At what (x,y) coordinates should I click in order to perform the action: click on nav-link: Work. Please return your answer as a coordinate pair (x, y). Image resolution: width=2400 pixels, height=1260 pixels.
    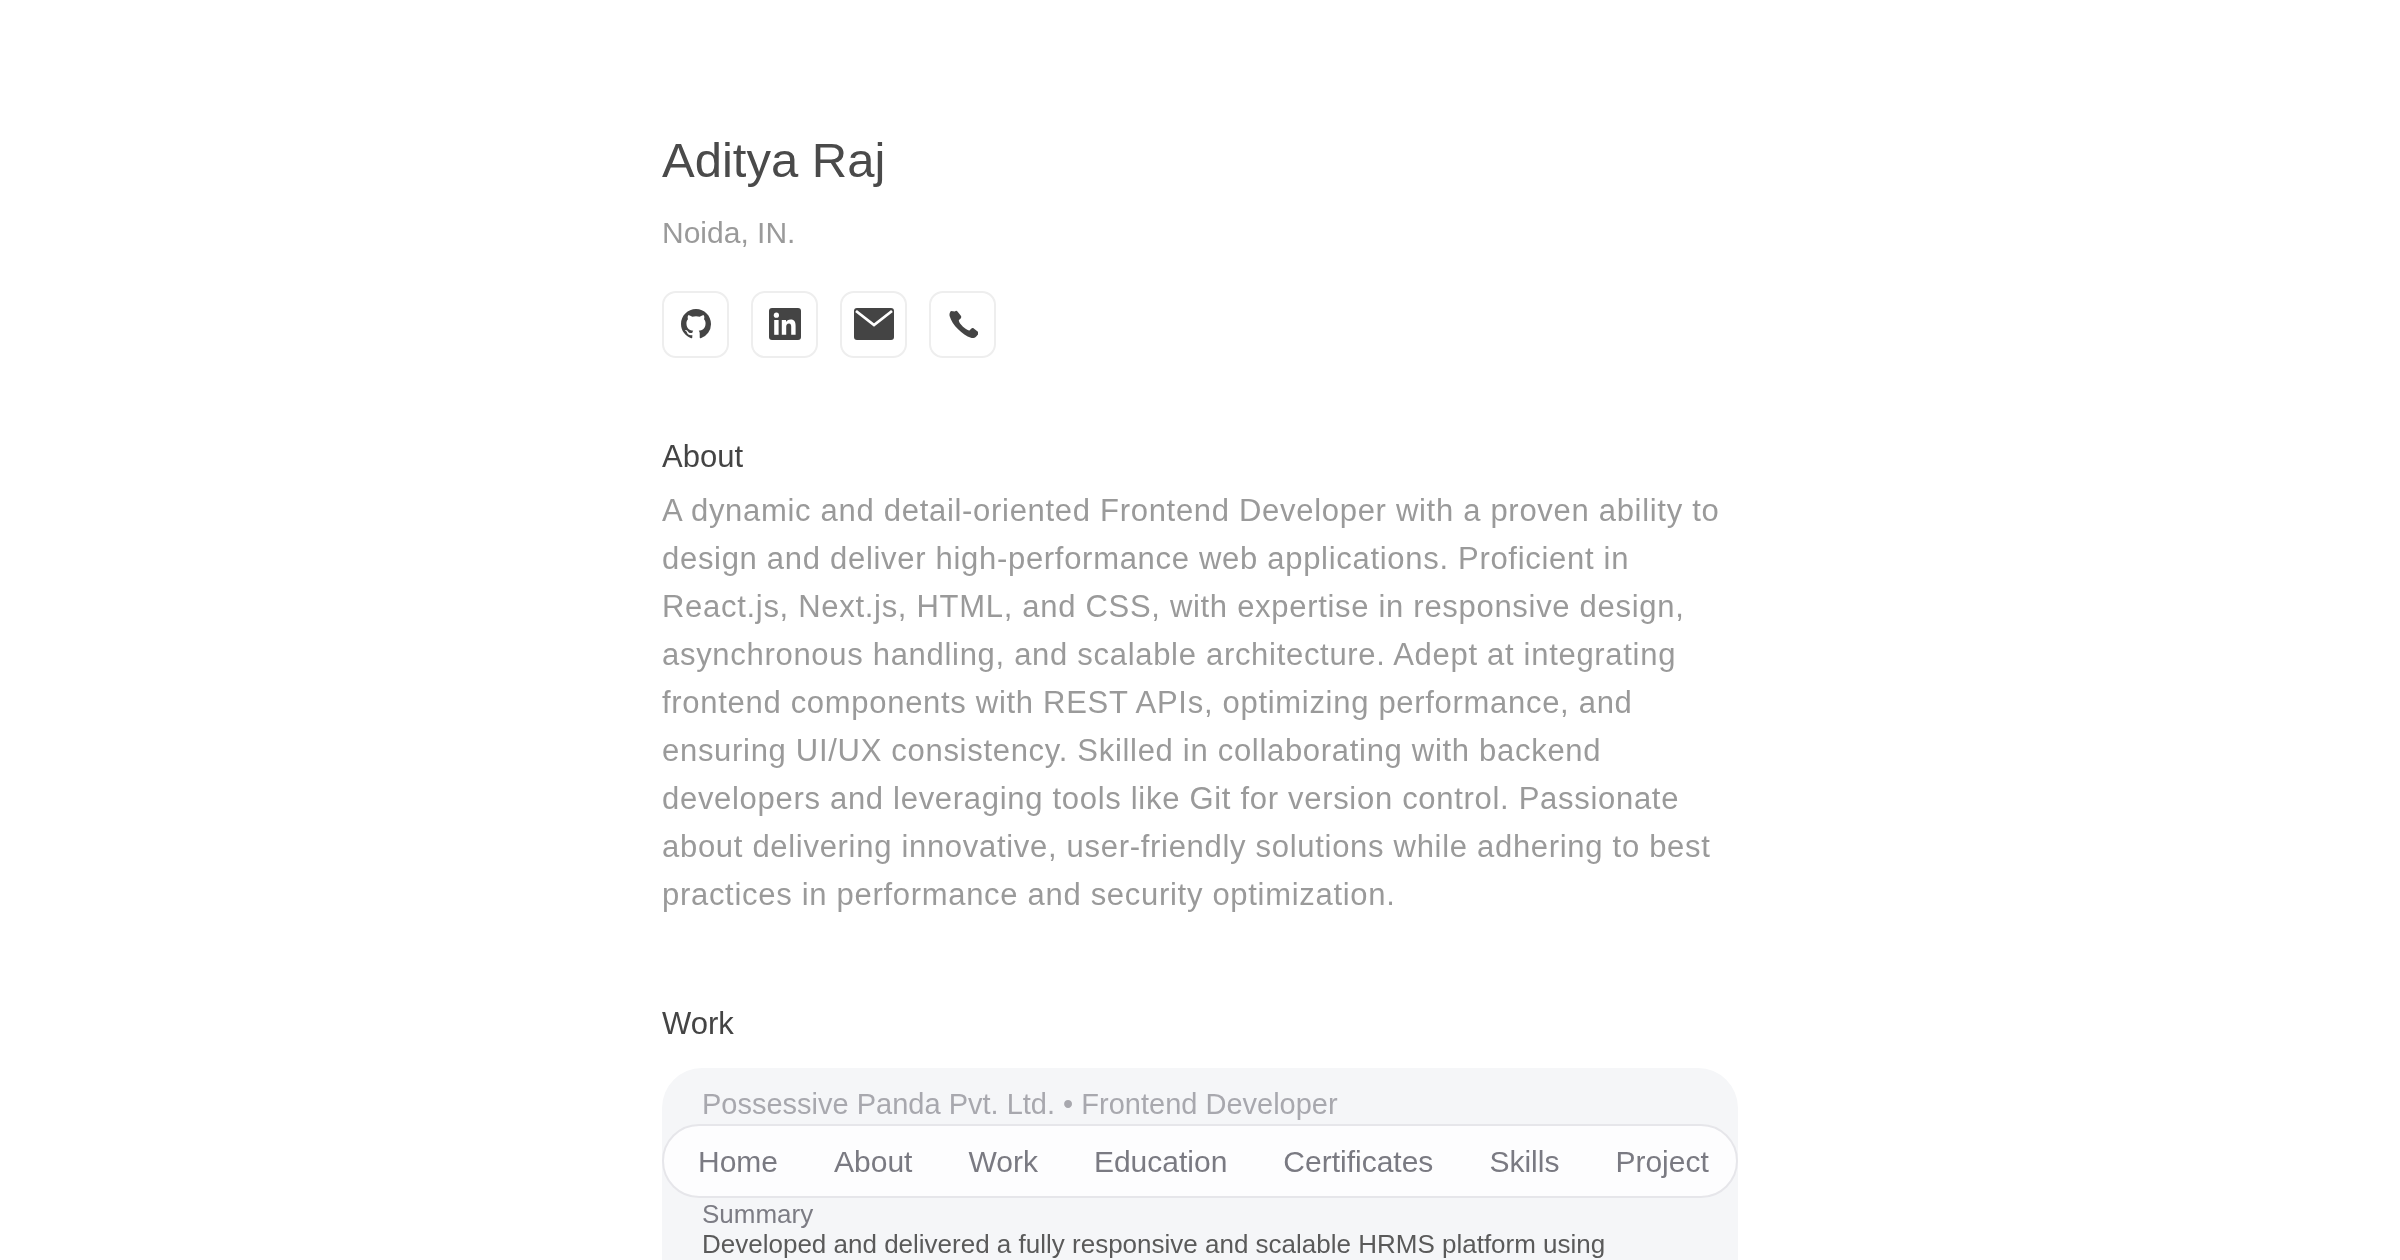
    Looking at the image, I should click on (1003, 1161).